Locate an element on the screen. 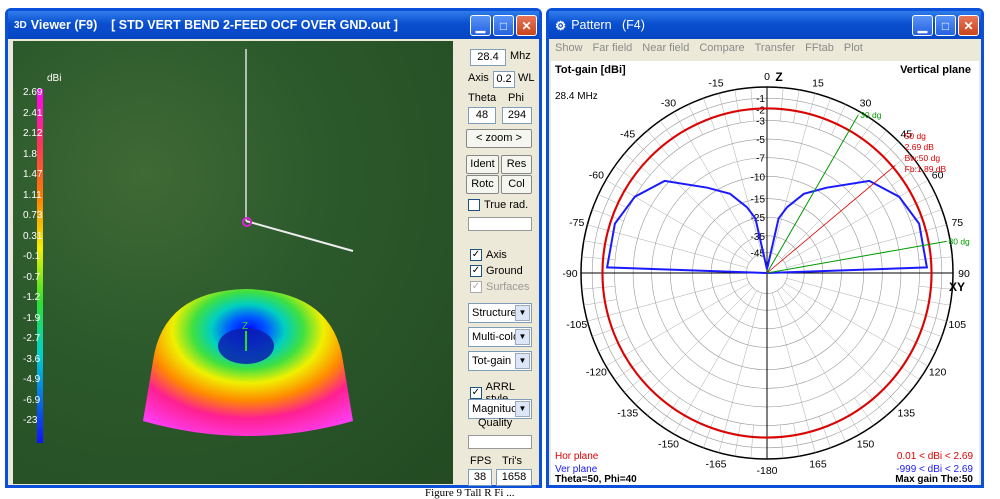 This screenshot has width=1000, height=499. scale-value: -1.9 is located at coordinates (32, 318).